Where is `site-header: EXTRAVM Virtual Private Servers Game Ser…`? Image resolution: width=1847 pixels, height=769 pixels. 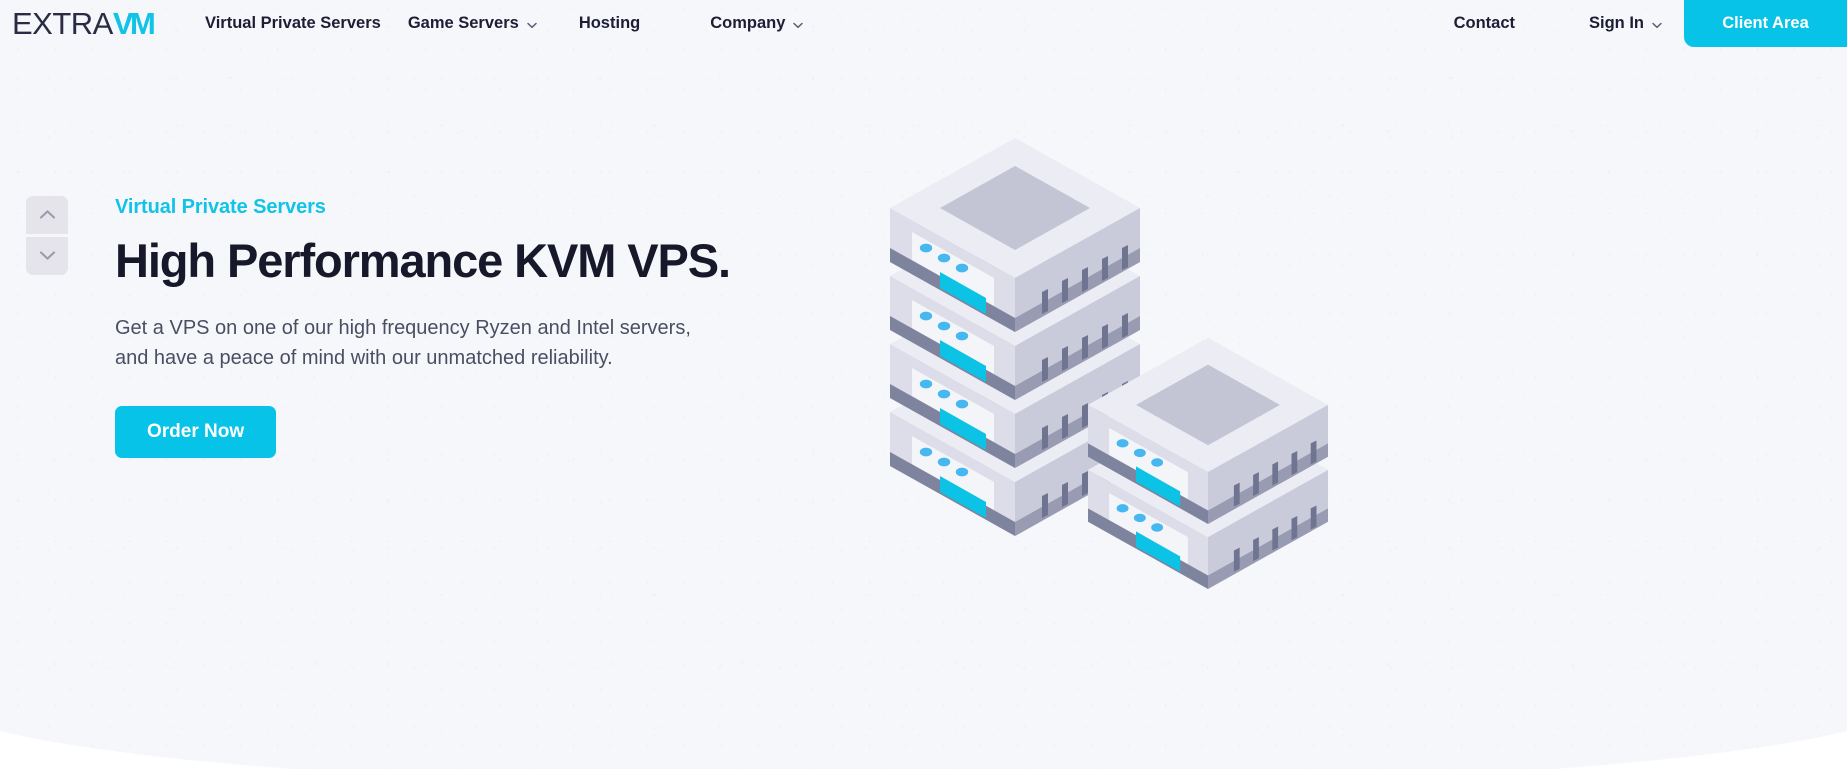
site-header: EXTRAVM Virtual Private Servers Game Ser… is located at coordinates (923, 23).